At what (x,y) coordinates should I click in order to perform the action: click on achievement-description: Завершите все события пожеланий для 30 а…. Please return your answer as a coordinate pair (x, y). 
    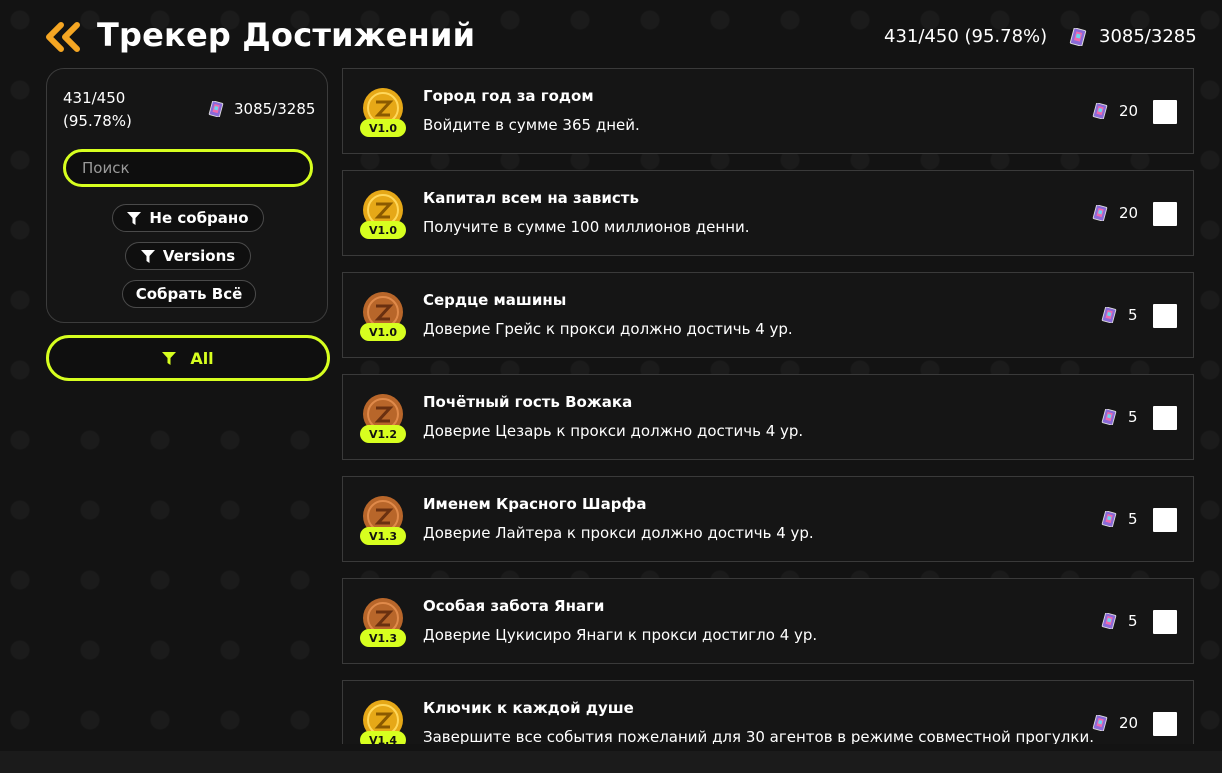
    Looking at the image, I should click on (758, 736).